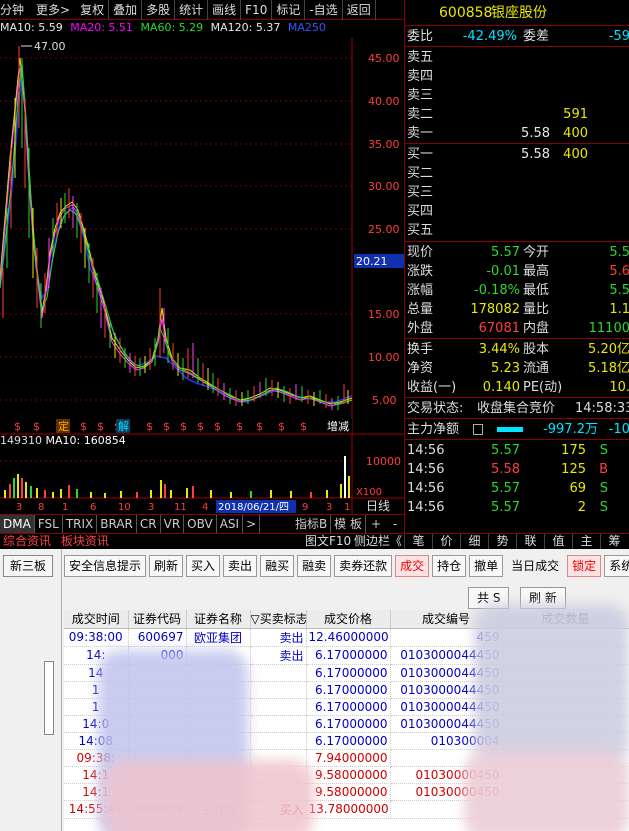 The image size is (629, 831). I want to click on tab-detail: 细, so click(474, 542).